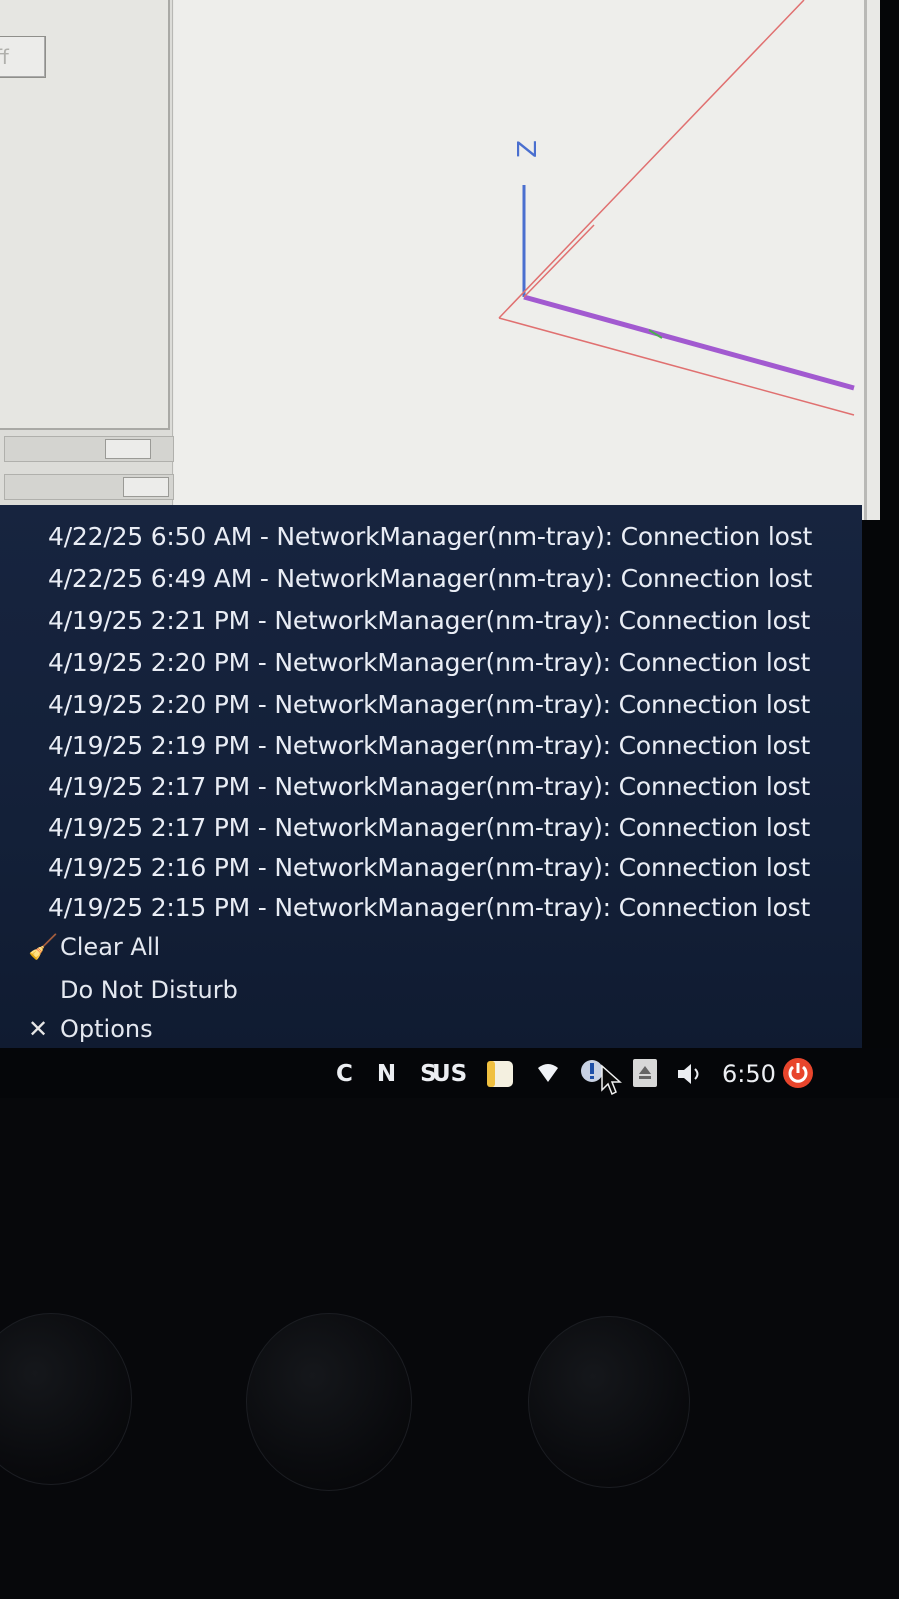  I want to click on taskbar: C N S US 6:50, so click(449, 1073).